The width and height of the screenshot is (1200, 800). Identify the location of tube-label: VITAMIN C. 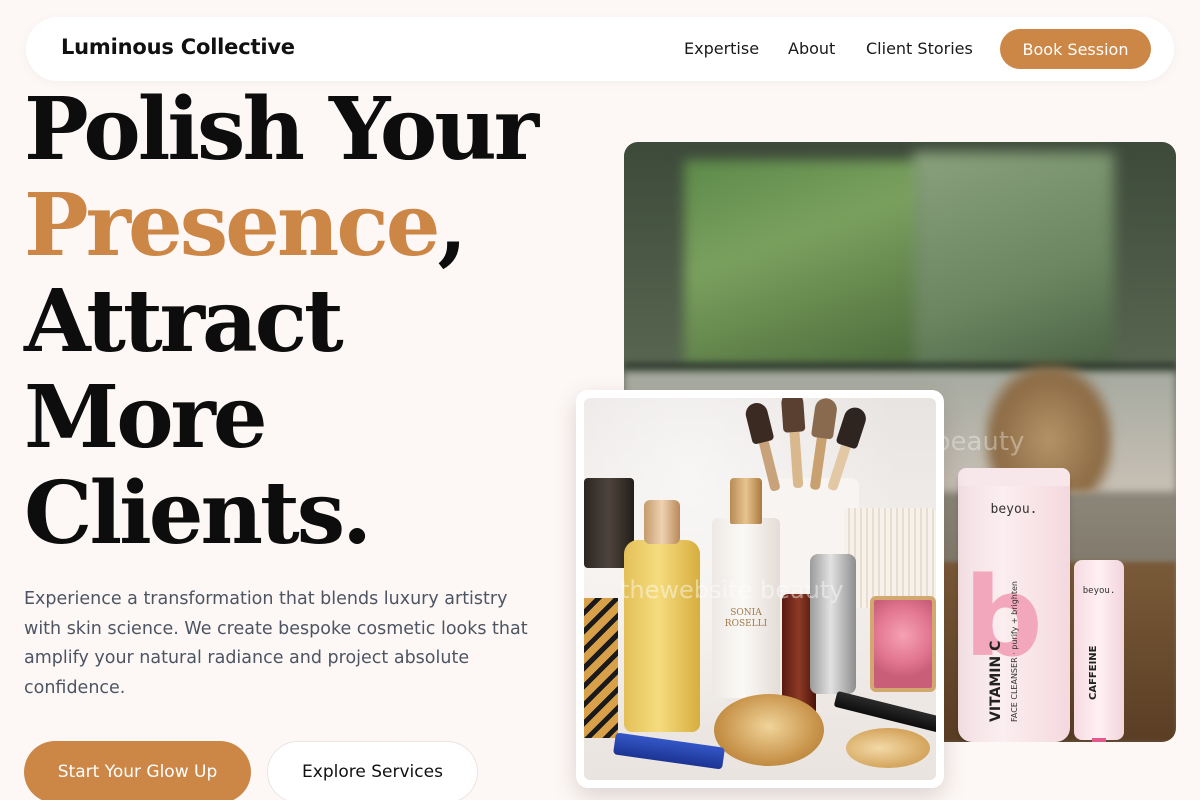
(996, 681).